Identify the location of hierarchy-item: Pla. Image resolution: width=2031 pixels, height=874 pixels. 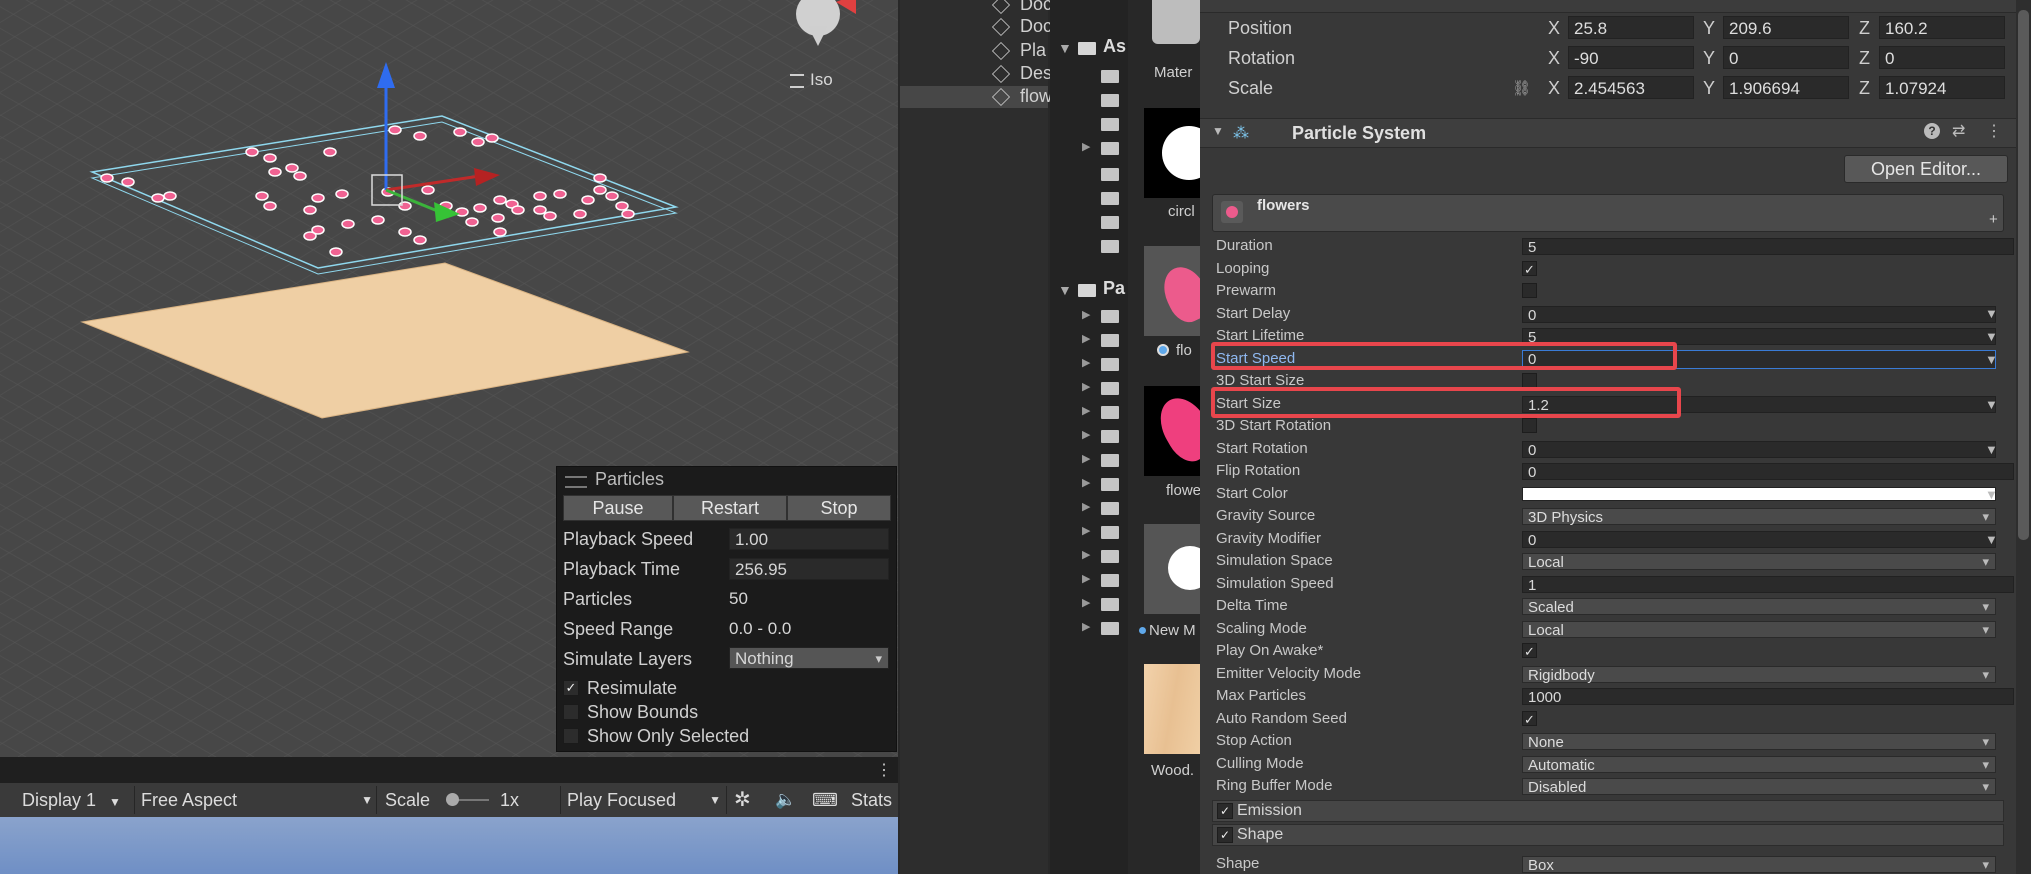
(974, 51).